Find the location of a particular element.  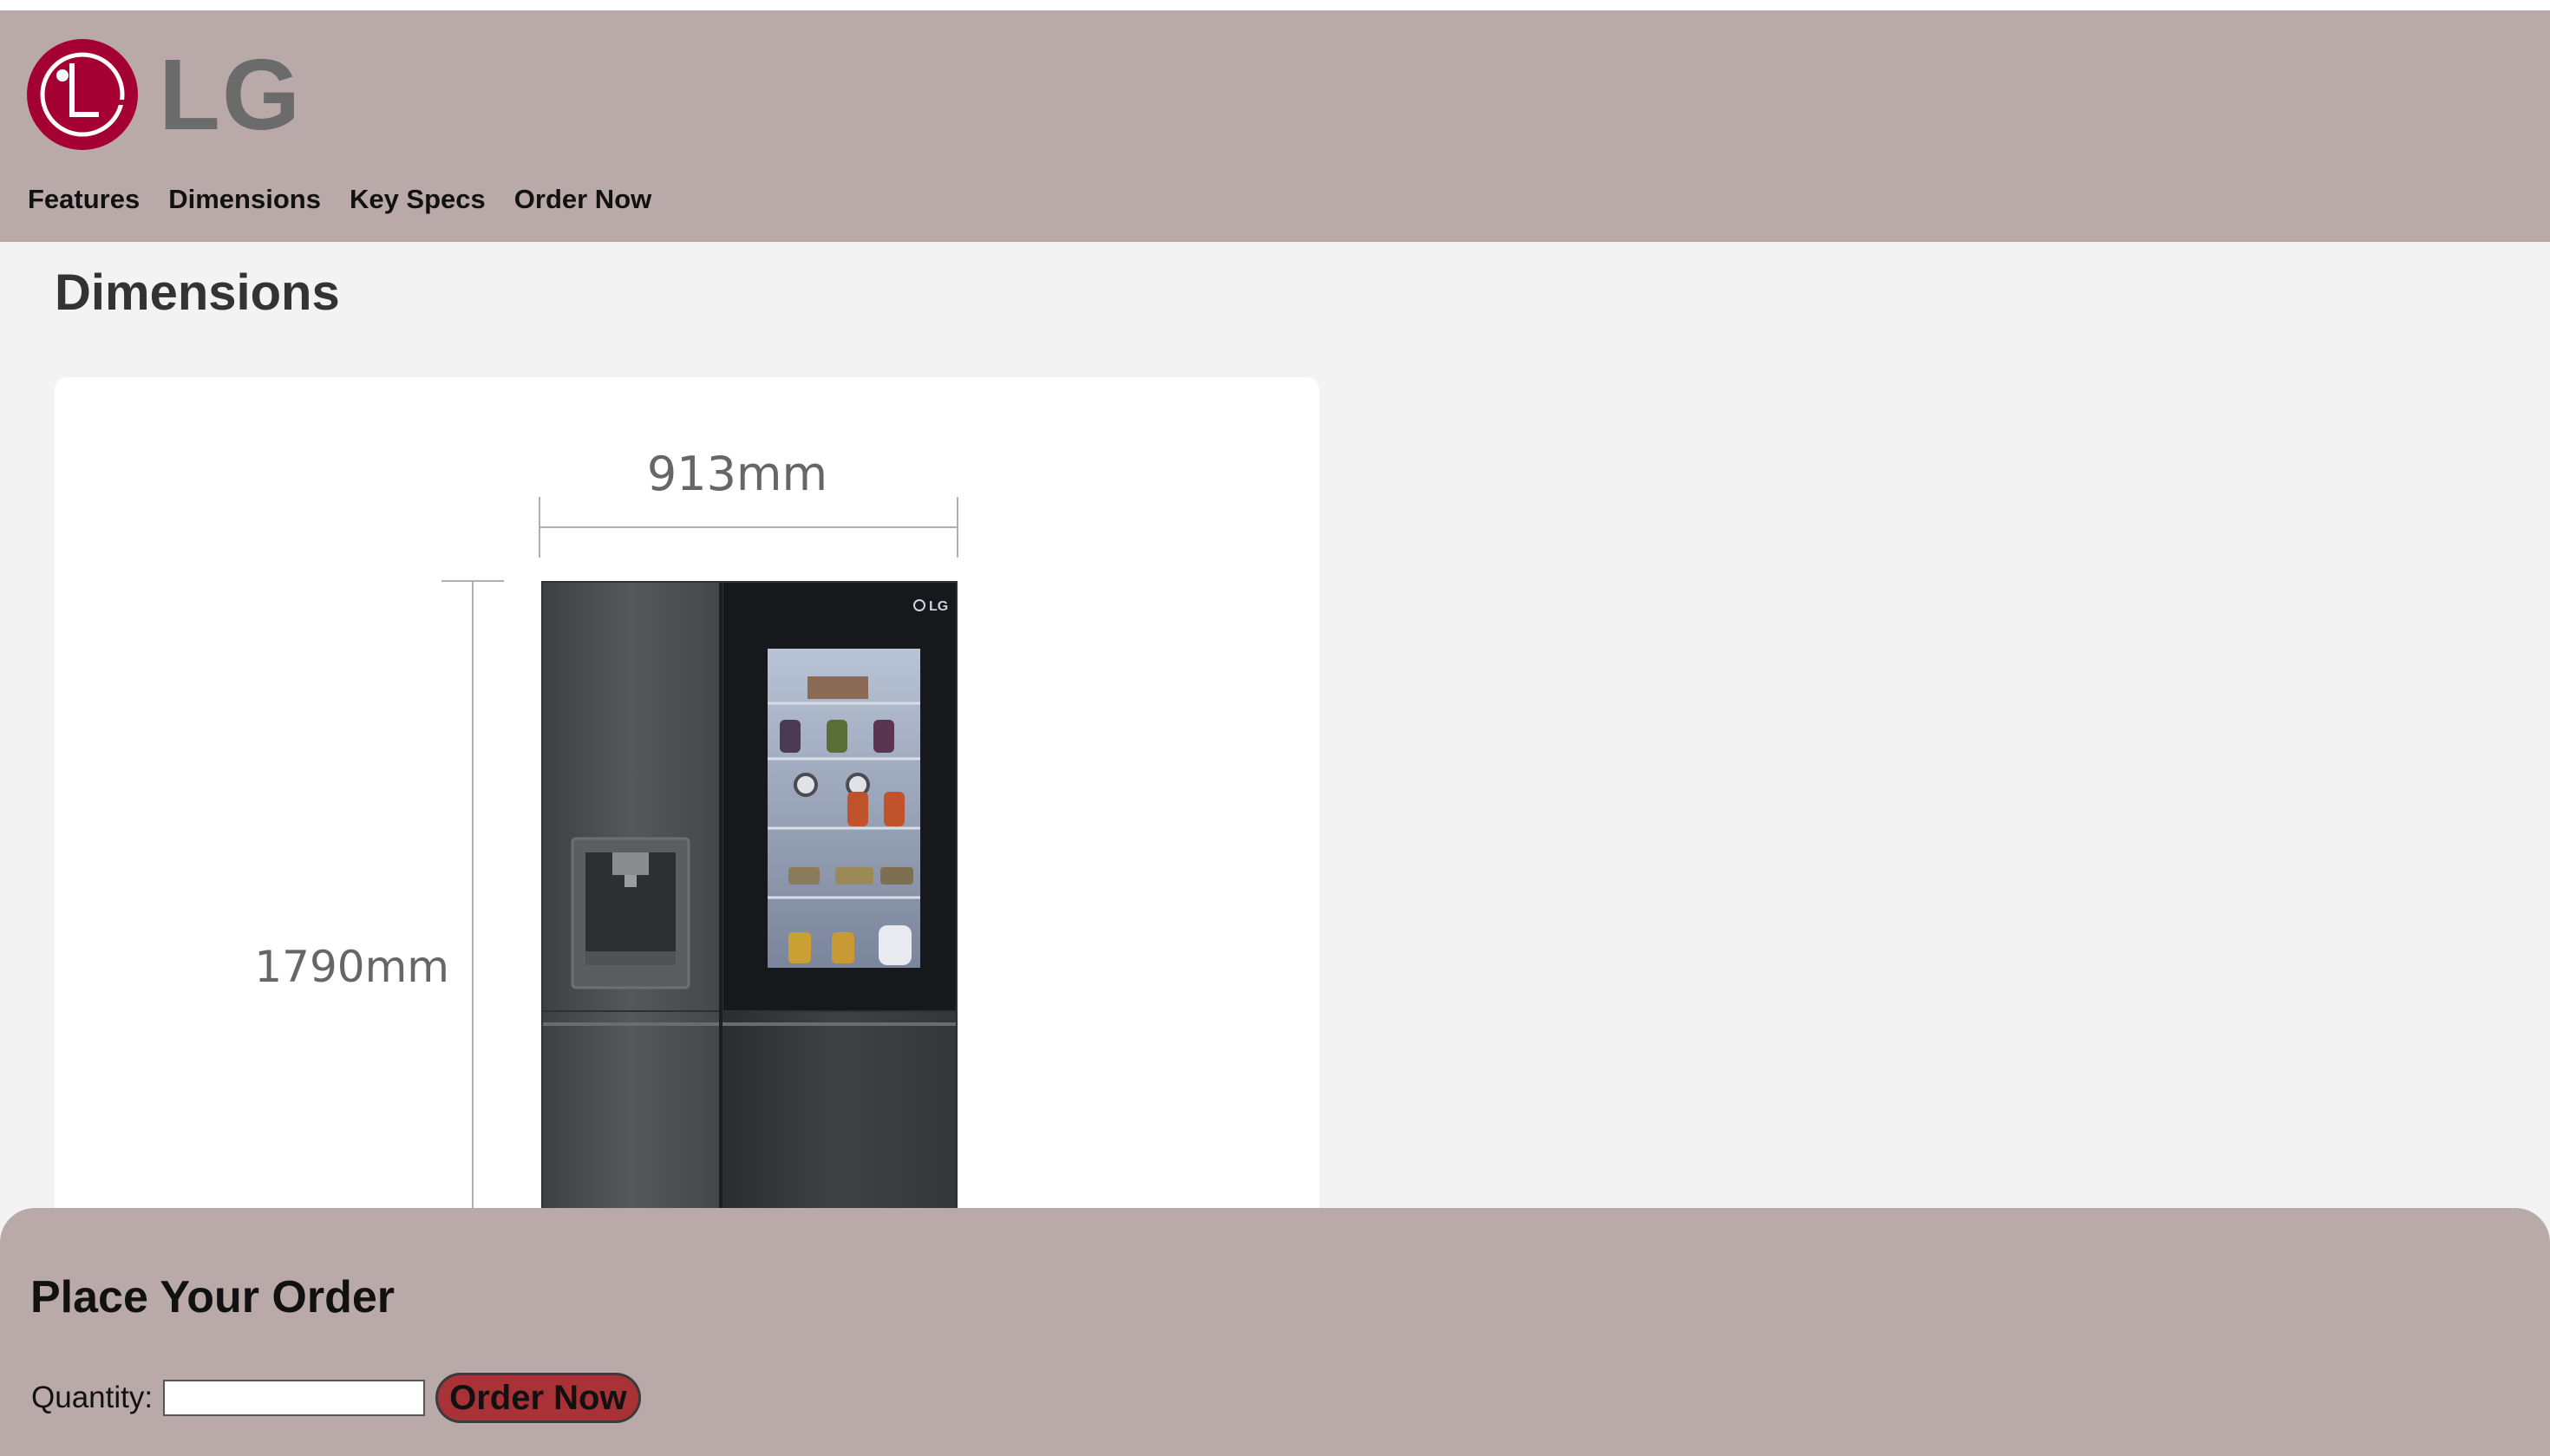

nav-features: Features is located at coordinates (84, 199).